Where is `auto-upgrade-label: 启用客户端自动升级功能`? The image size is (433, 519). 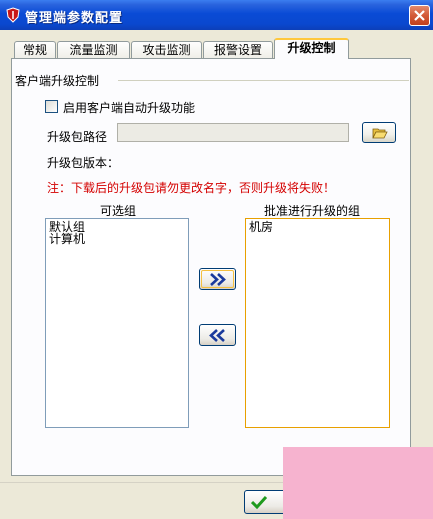 auto-upgrade-label: 启用客户端自动升级功能 is located at coordinates (129, 108).